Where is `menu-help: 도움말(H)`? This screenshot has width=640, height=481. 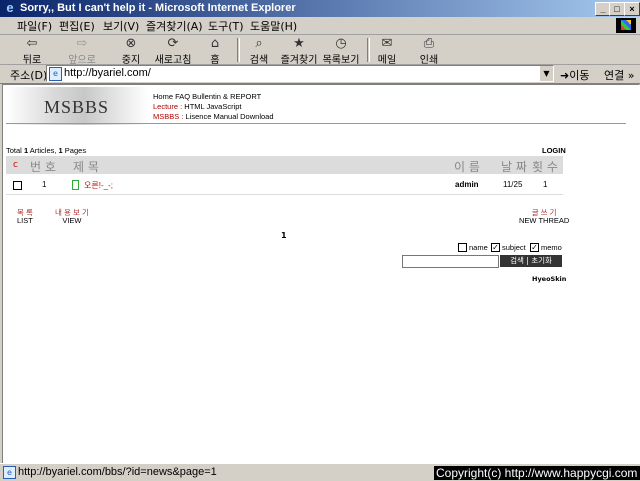
menu-help: 도움말(H) is located at coordinates (273, 26).